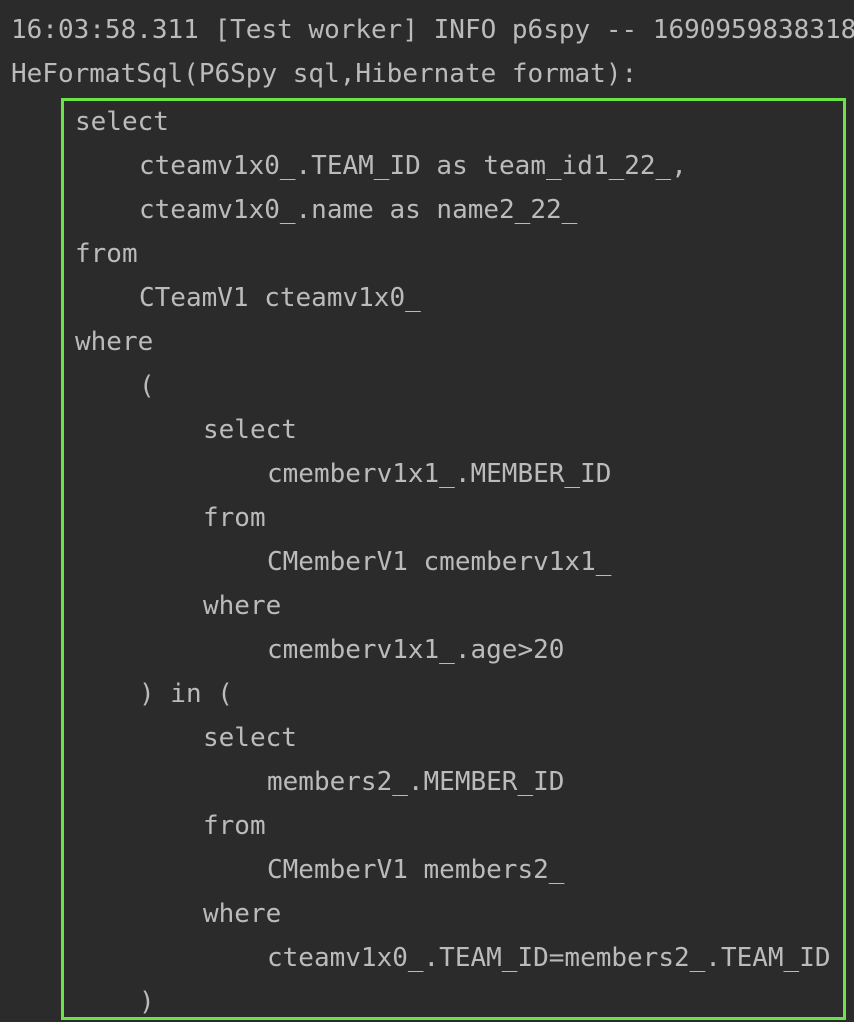 The width and height of the screenshot is (854, 1022). What do you see at coordinates (439, 474) in the screenshot?
I see `sql-line: cmemberv1x1_.MEMBER_ID` at bounding box center [439, 474].